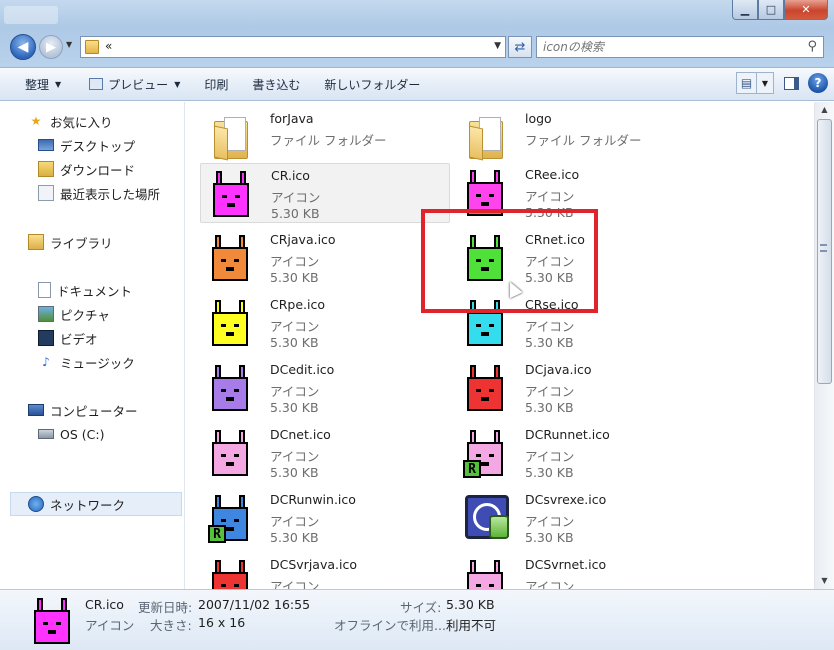 This screenshot has width=834, height=650. I want to click on address-bar: « ▼, so click(293, 47).